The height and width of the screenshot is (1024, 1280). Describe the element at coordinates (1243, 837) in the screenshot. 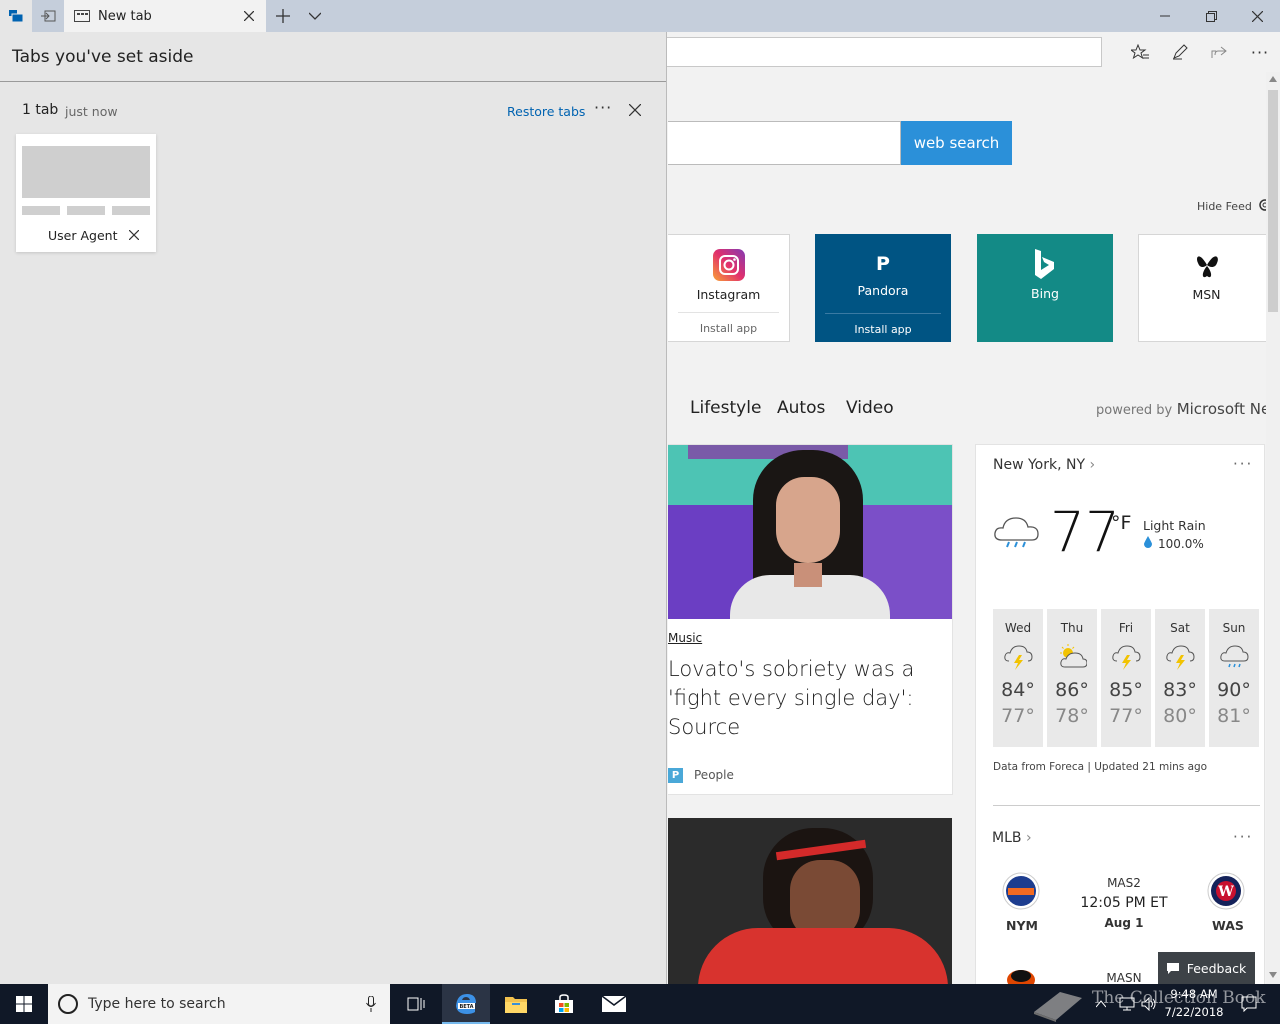

I see `mlb-more-icon: ···` at that location.